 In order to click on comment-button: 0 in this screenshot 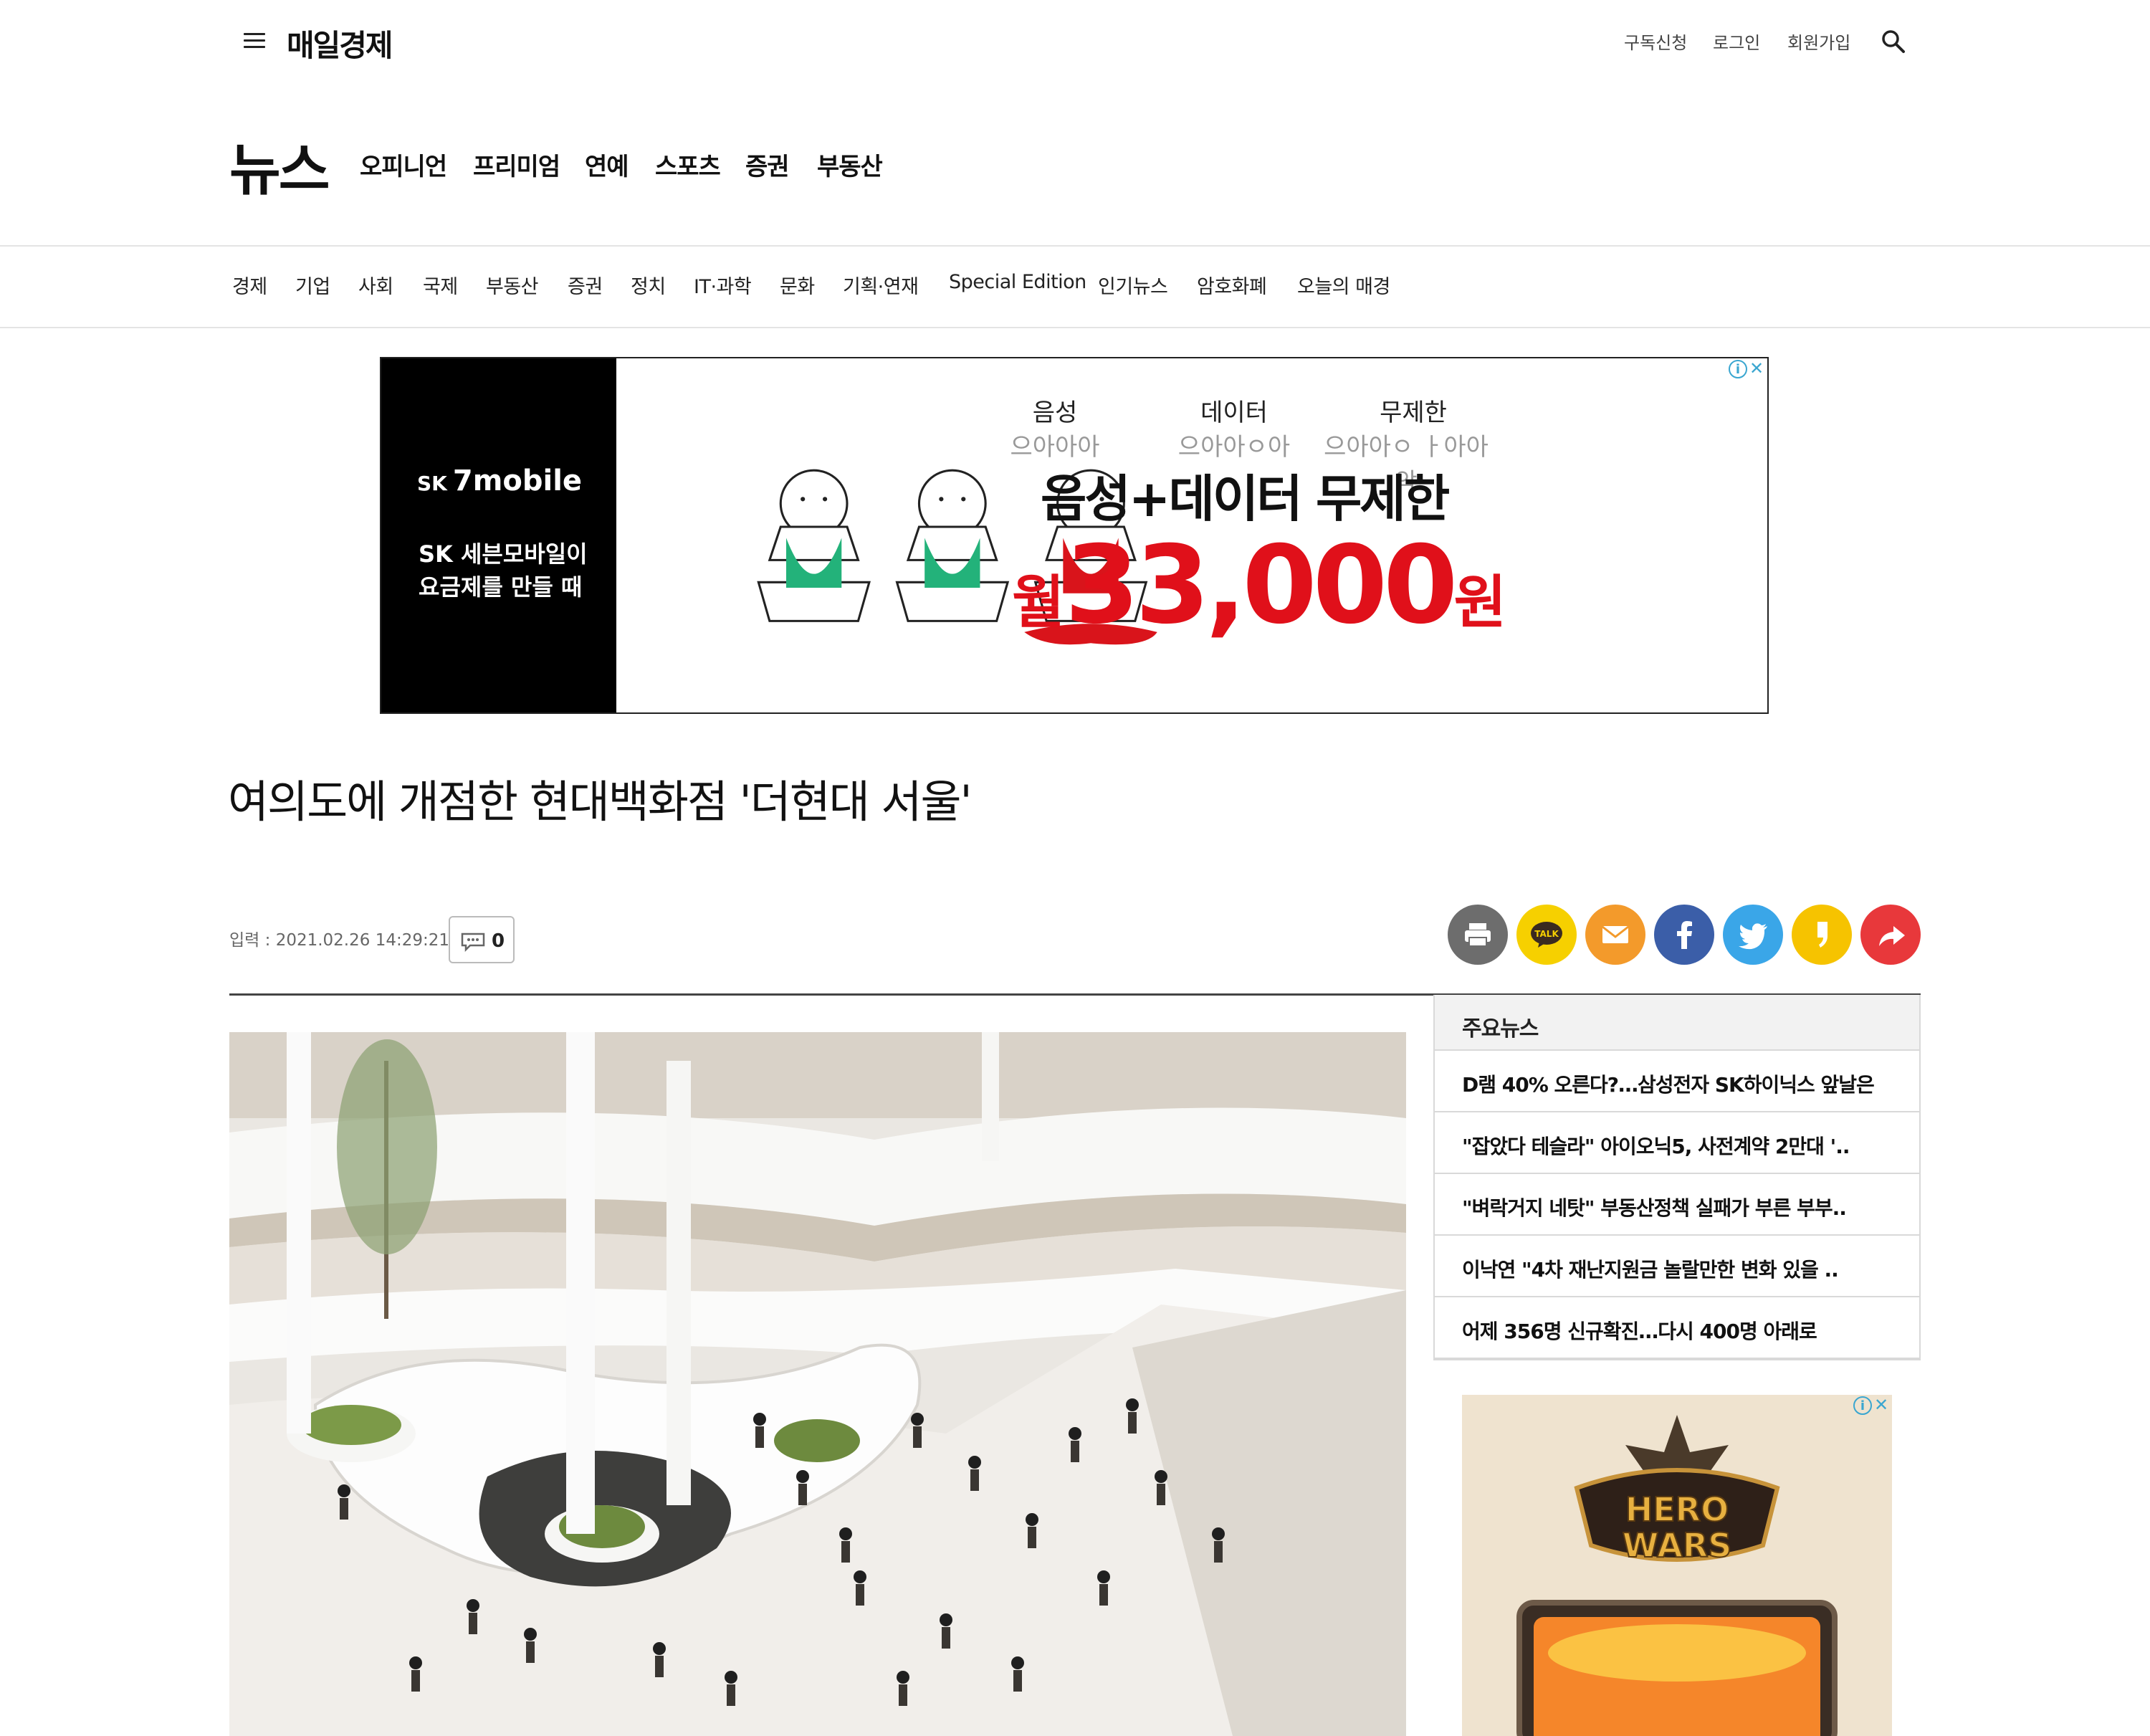, I will do `click(482, 939)`.